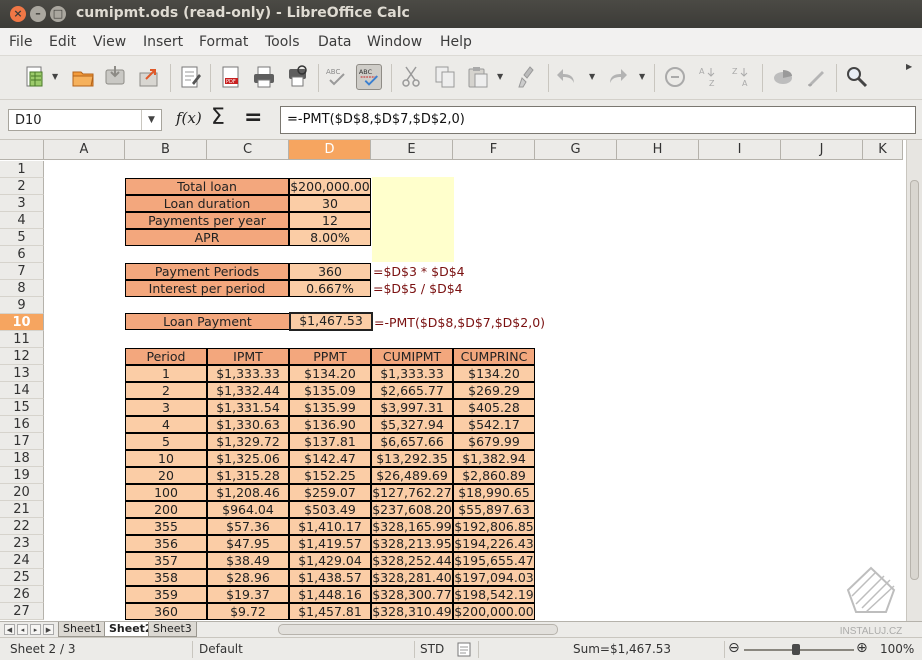  What do you see at coordinates (172, 629) in the screenshot?
I see `sheet-tab-sheet3: Sheet3` at bounding box center [172, 629].